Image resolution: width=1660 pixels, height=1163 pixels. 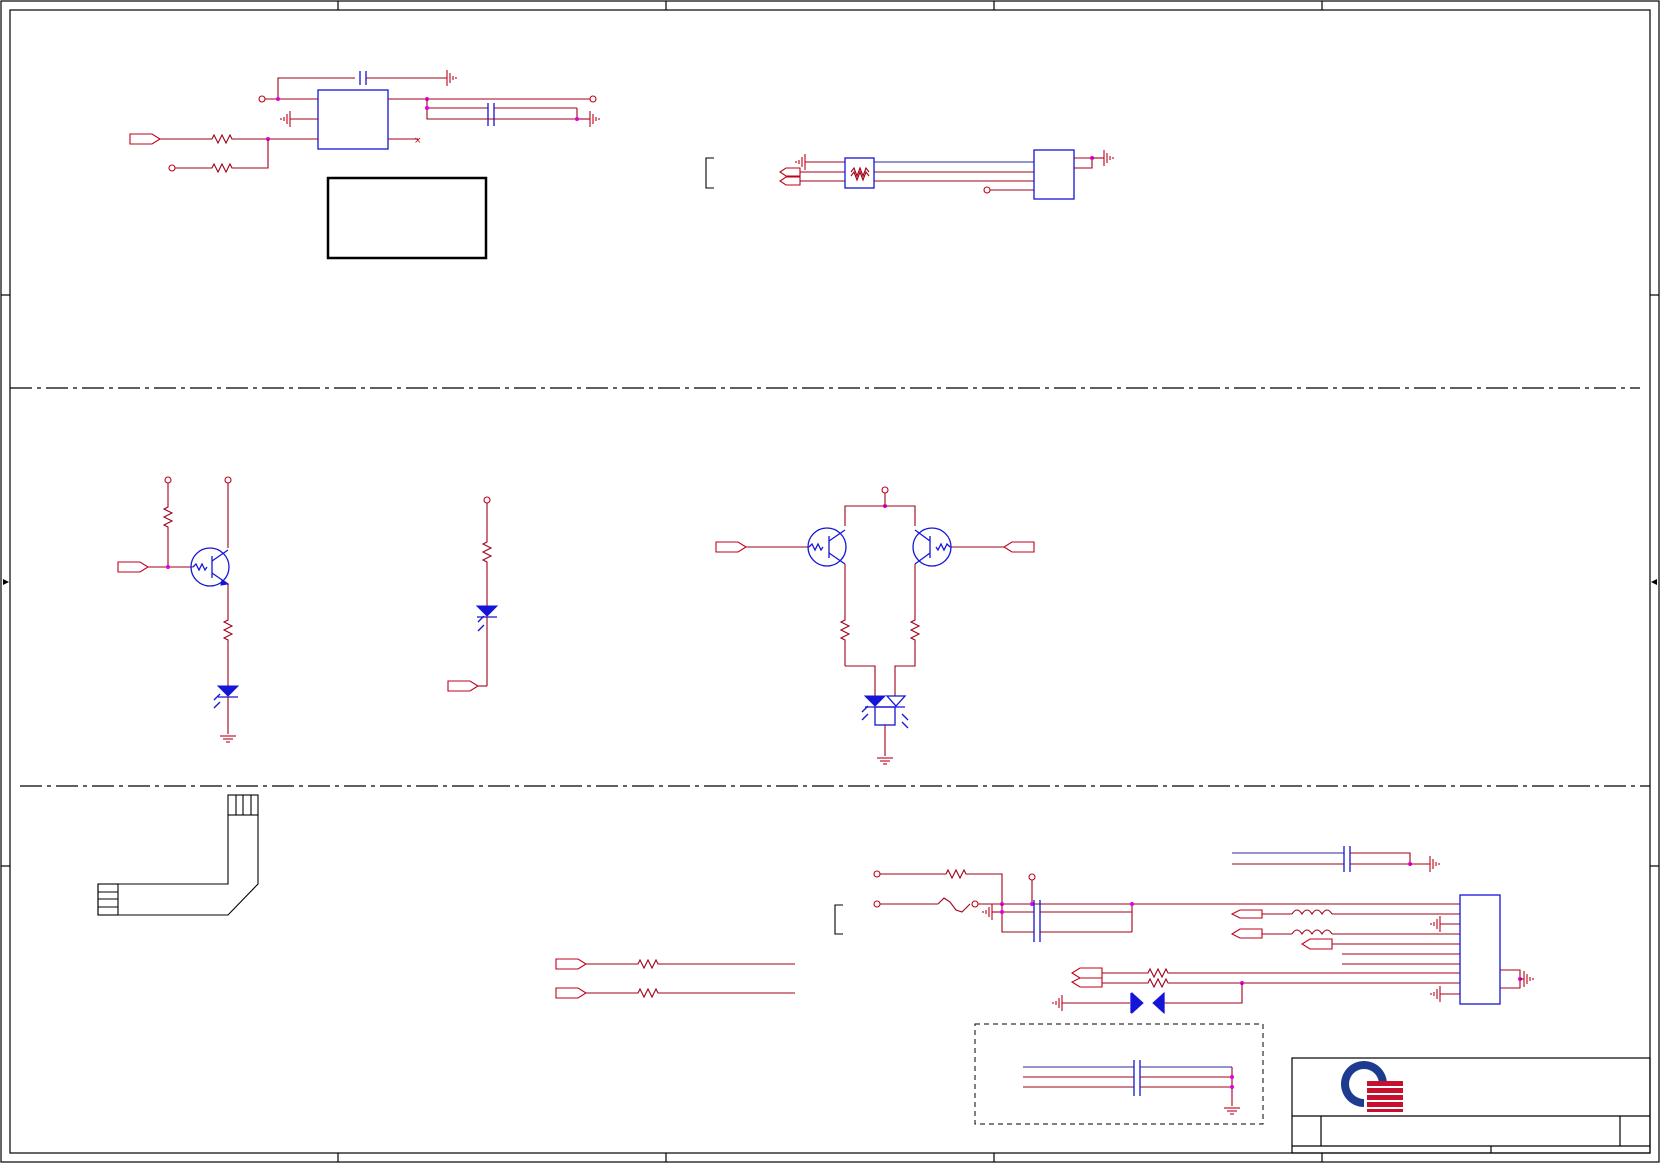 I want to click on led-driver-transistor-circuit, so click(x=178, y=609).